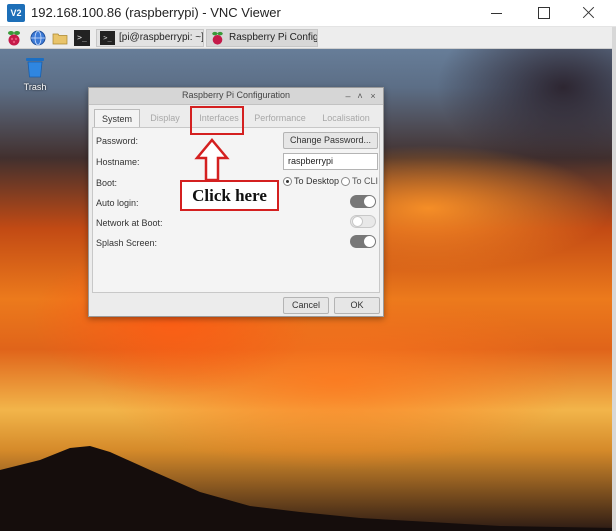 Image resolution: width=616 pixels, height=531 pixels. I want to click on auto-login-label: Auto login:, so click(117, 203).